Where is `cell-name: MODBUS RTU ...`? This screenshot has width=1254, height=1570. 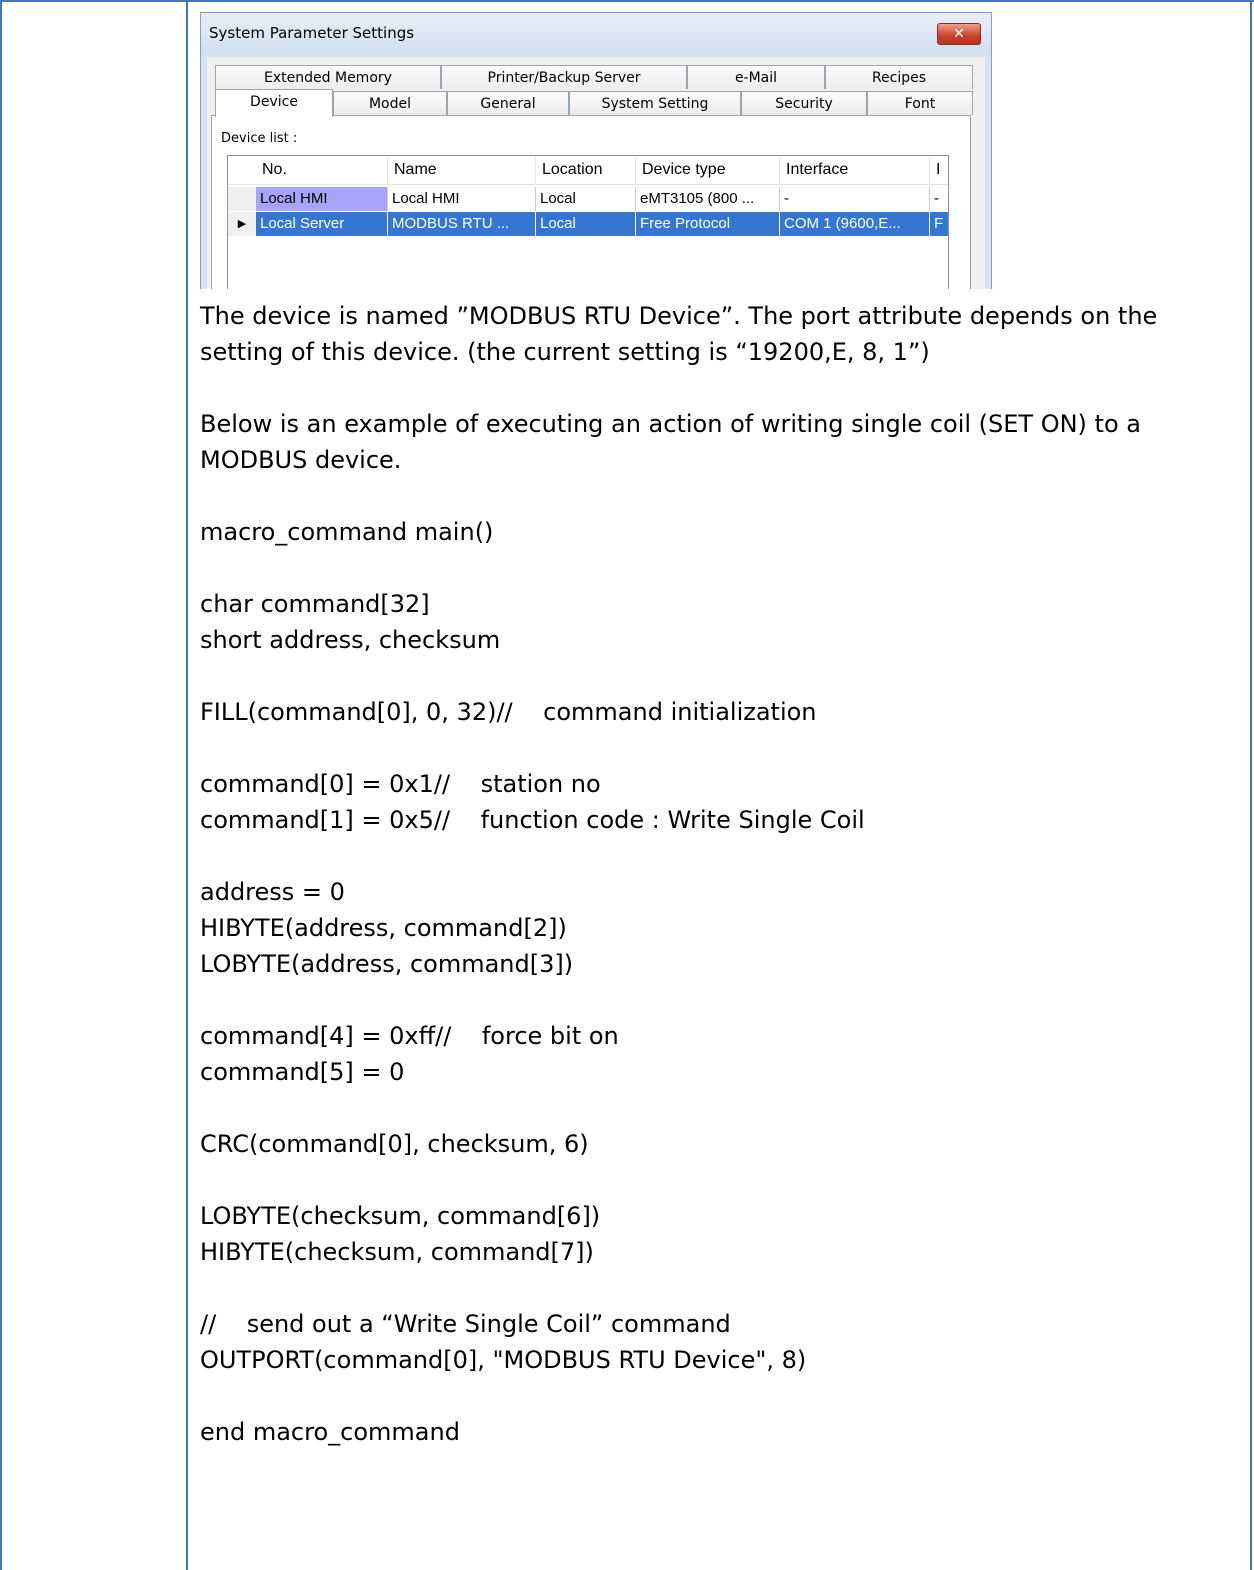
cell-name: MODBUS RTU ... is located at coordinates (462, 224).